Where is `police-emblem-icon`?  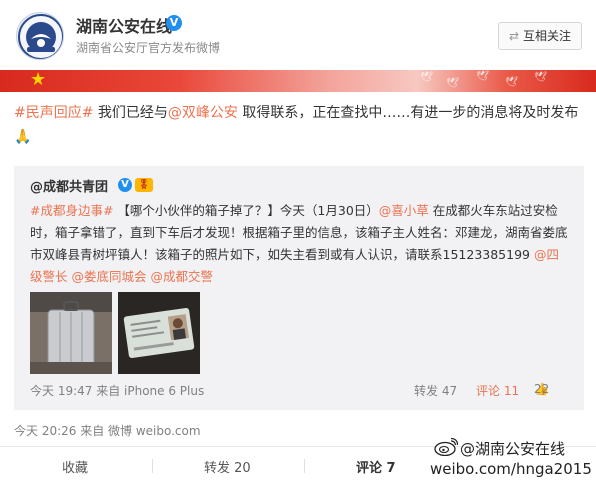
police-emblem-icon is located at coordinates (40, 36).